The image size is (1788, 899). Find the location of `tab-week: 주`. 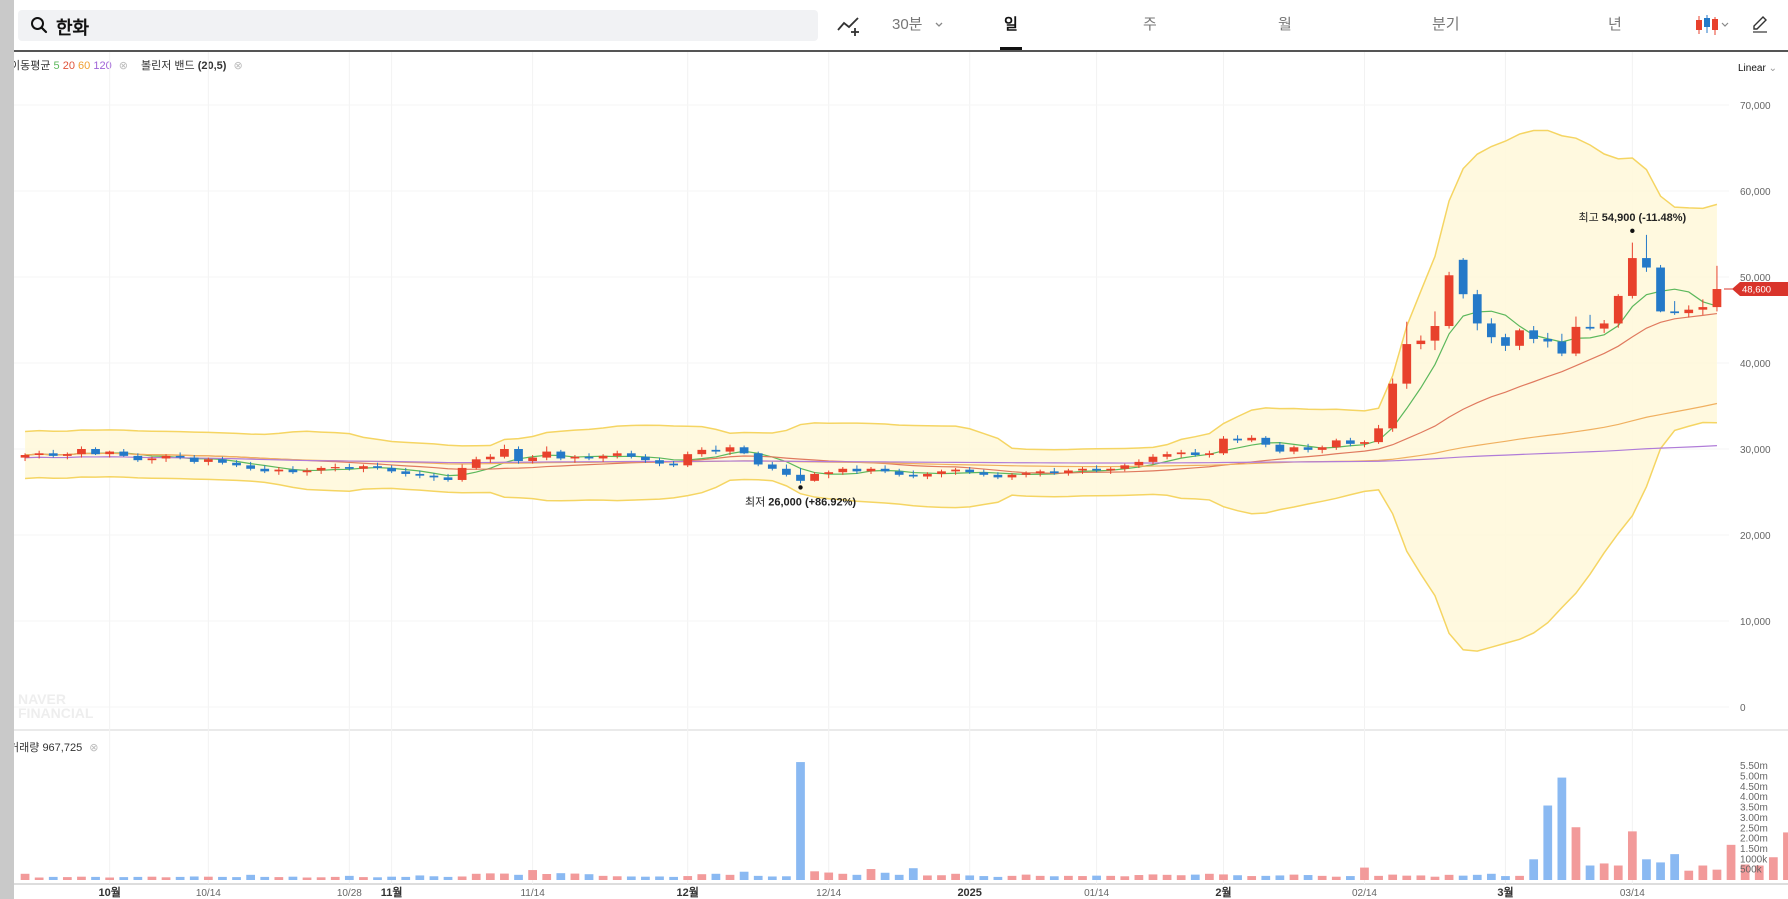

tab-week: 주 is located at coordinates (1150, 23).